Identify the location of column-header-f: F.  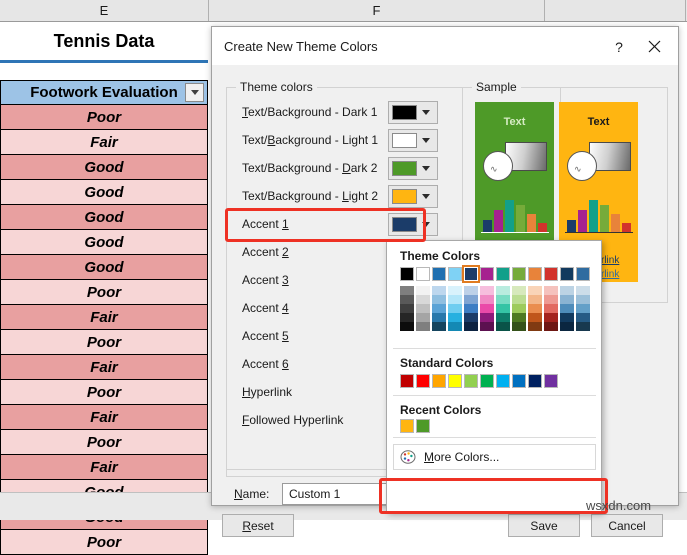
(377, 10).